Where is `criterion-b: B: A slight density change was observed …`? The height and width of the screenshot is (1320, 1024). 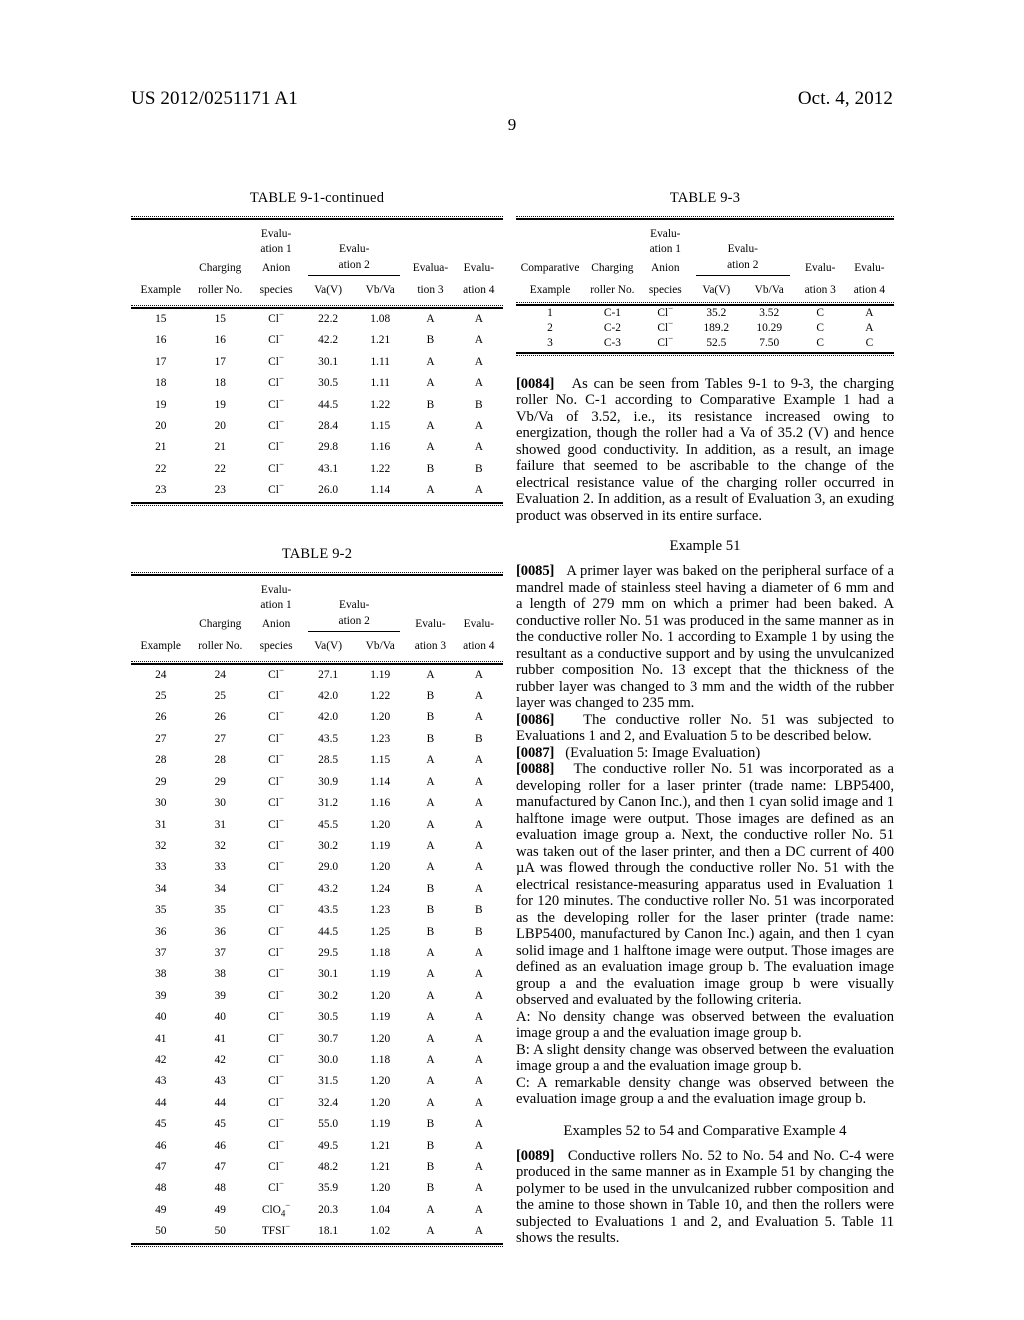 criterion-b: B: A slight density change was observed … is located at coordinates (705, 1058).